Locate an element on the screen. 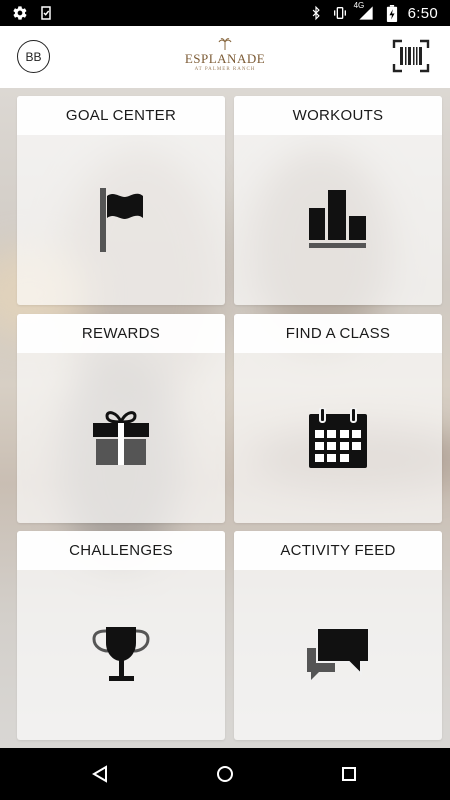 The width and height of the screenshot is (450, 800). tile-title: GOAL CENTER is located at coordinates (121, 115).